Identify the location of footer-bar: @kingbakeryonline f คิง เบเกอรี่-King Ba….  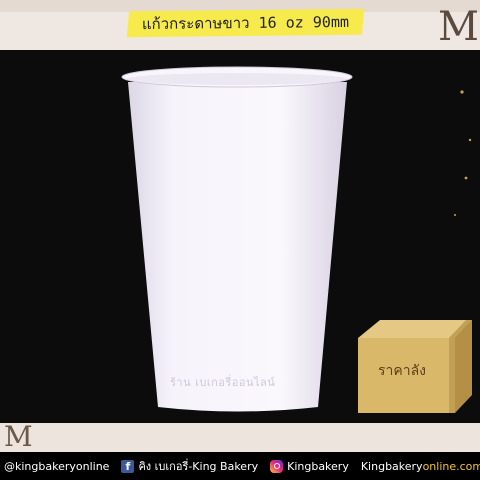
(240, 466).